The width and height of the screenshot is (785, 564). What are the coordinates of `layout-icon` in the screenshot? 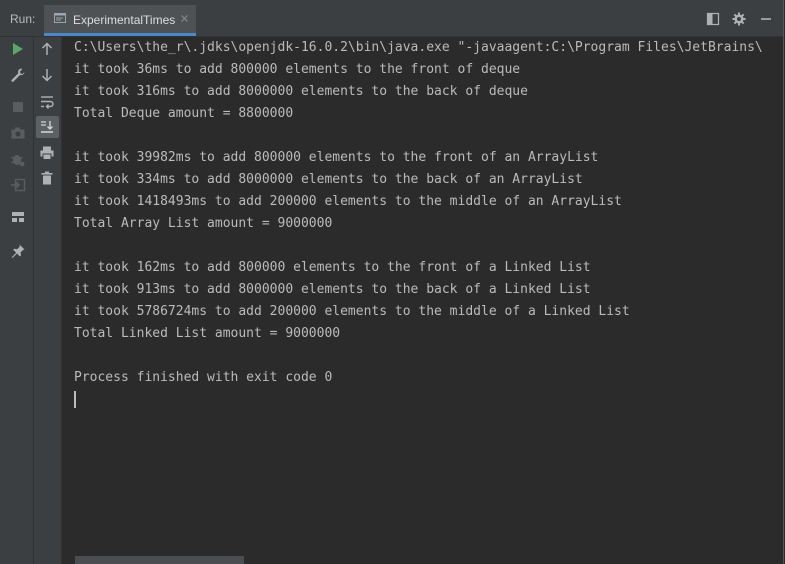 It's located at (713, 19).